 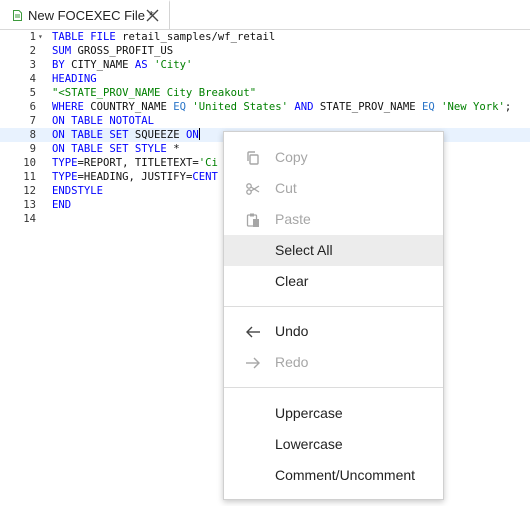 I want to click on code-text: HEADING, so click(x=74, y=79).